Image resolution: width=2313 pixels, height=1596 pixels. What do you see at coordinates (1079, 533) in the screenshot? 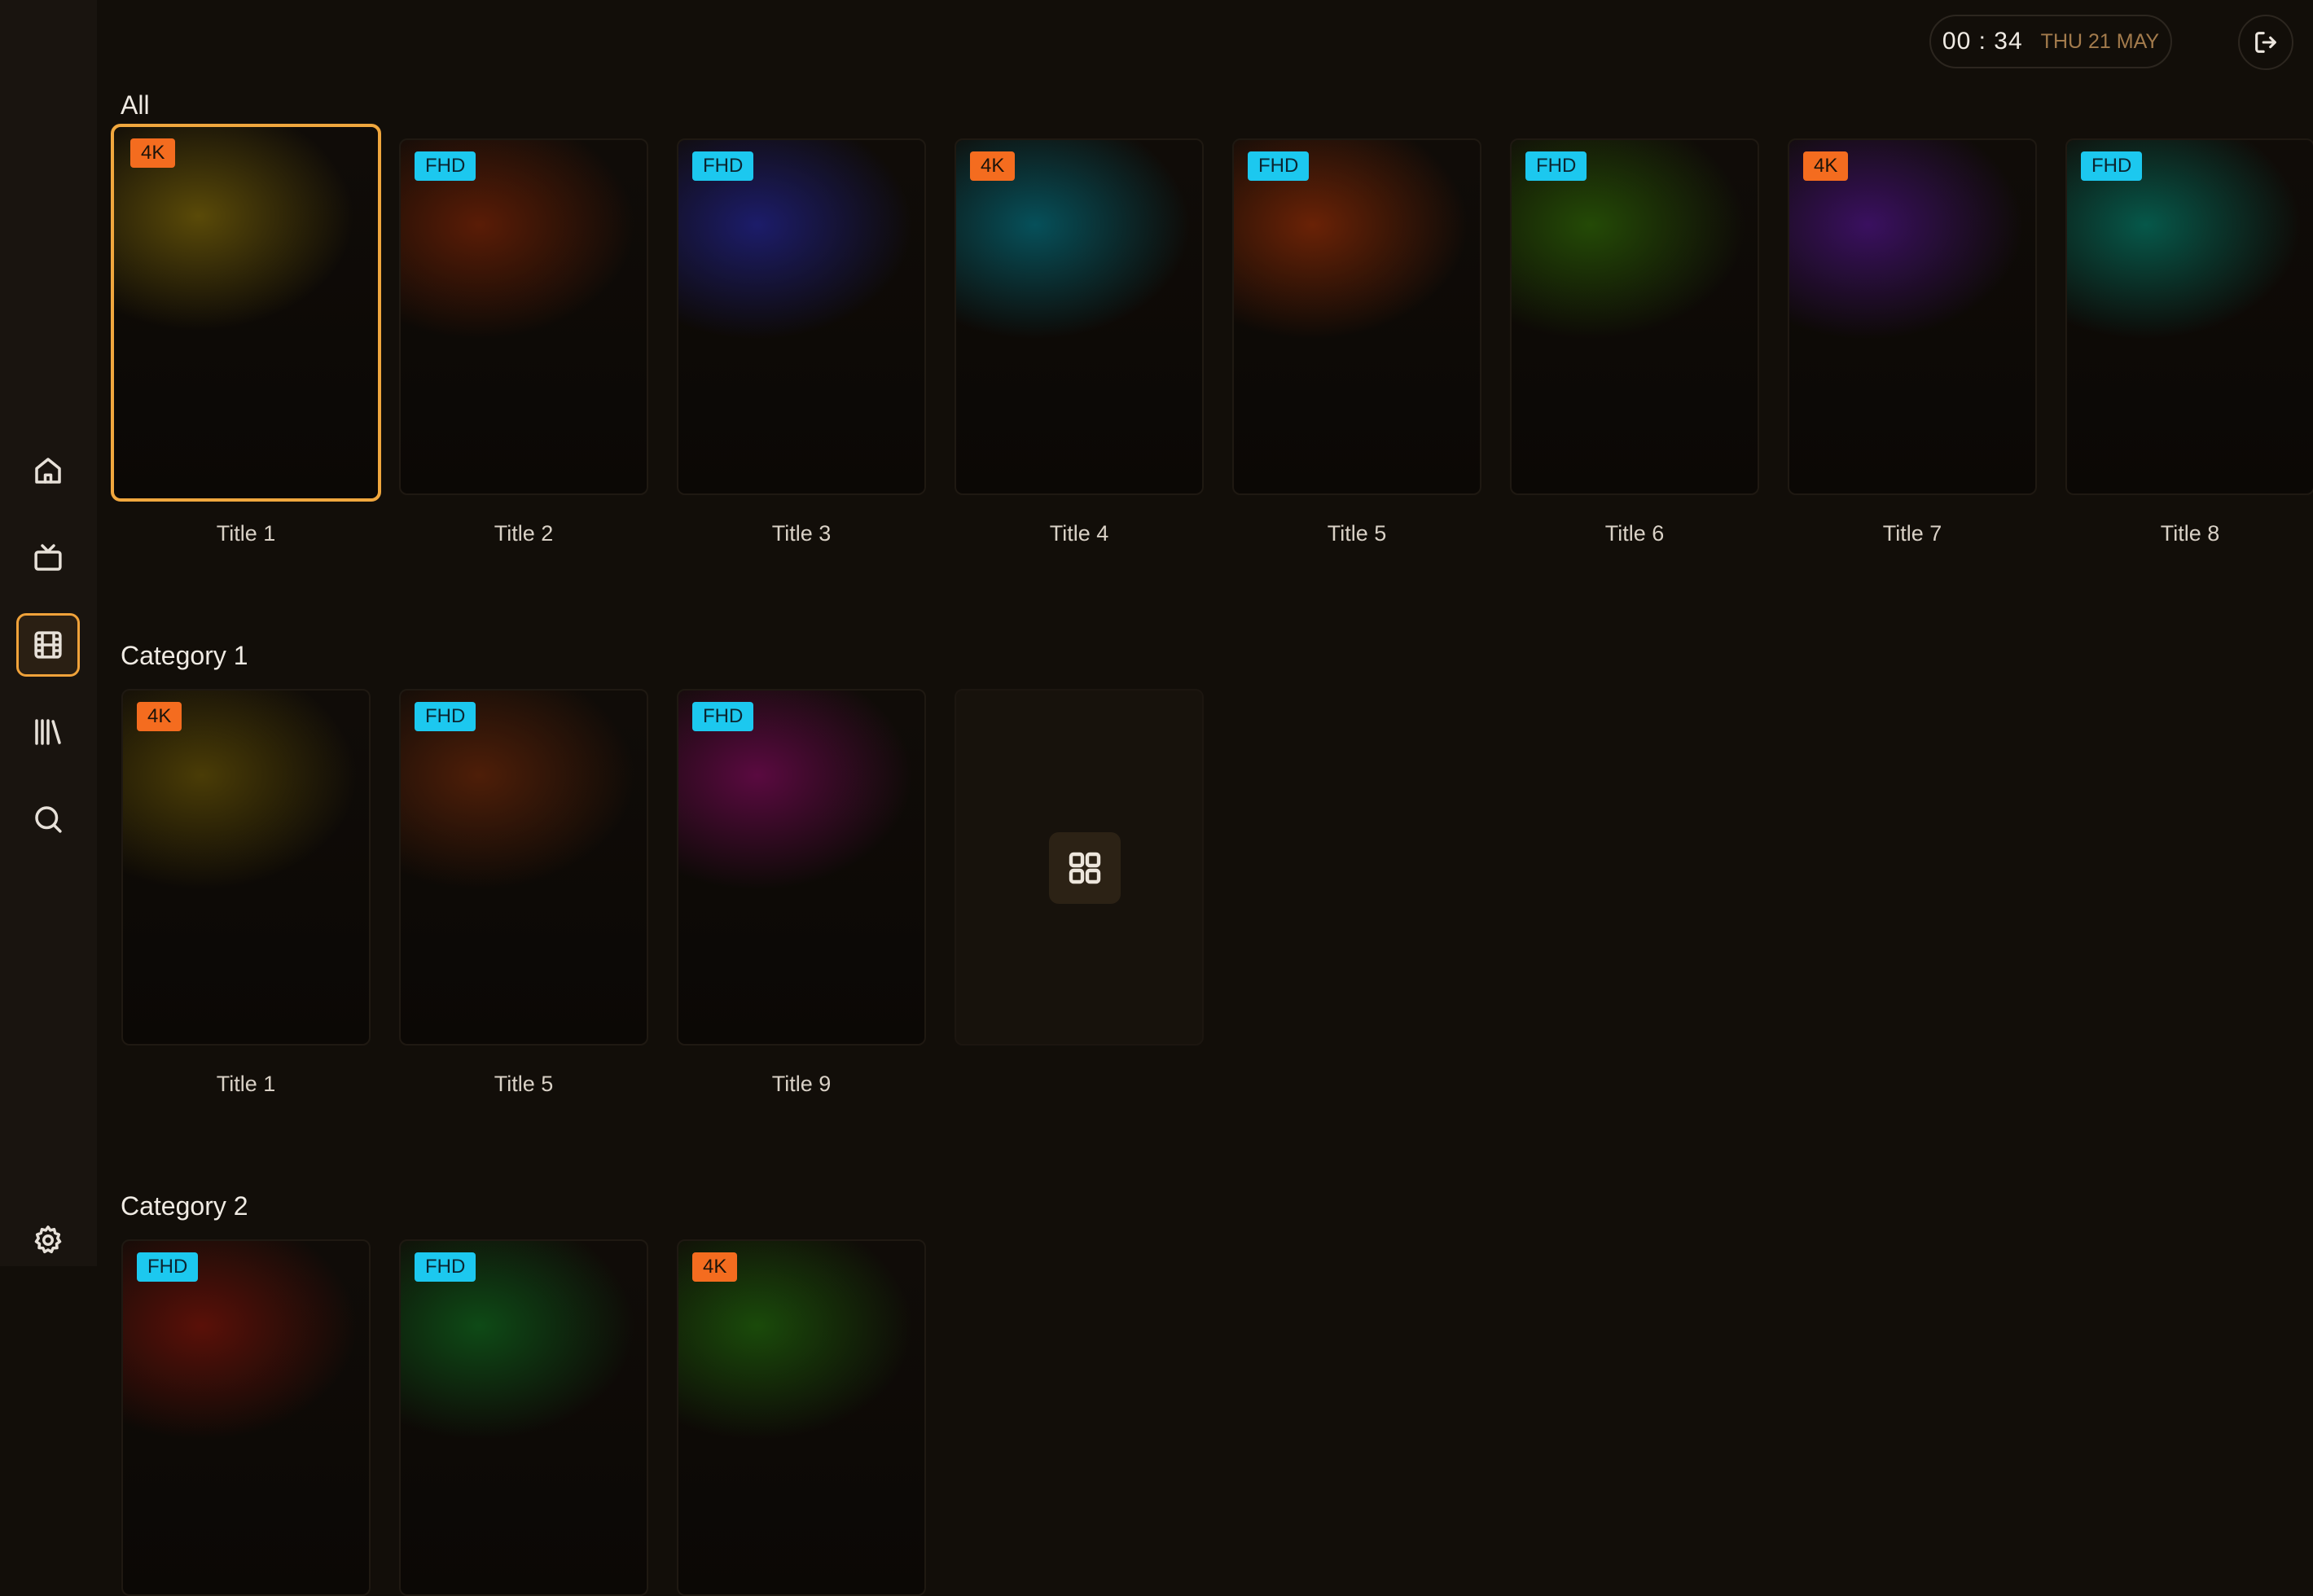
I see `card-title: Title 4` at bounding box center [1079, 533].